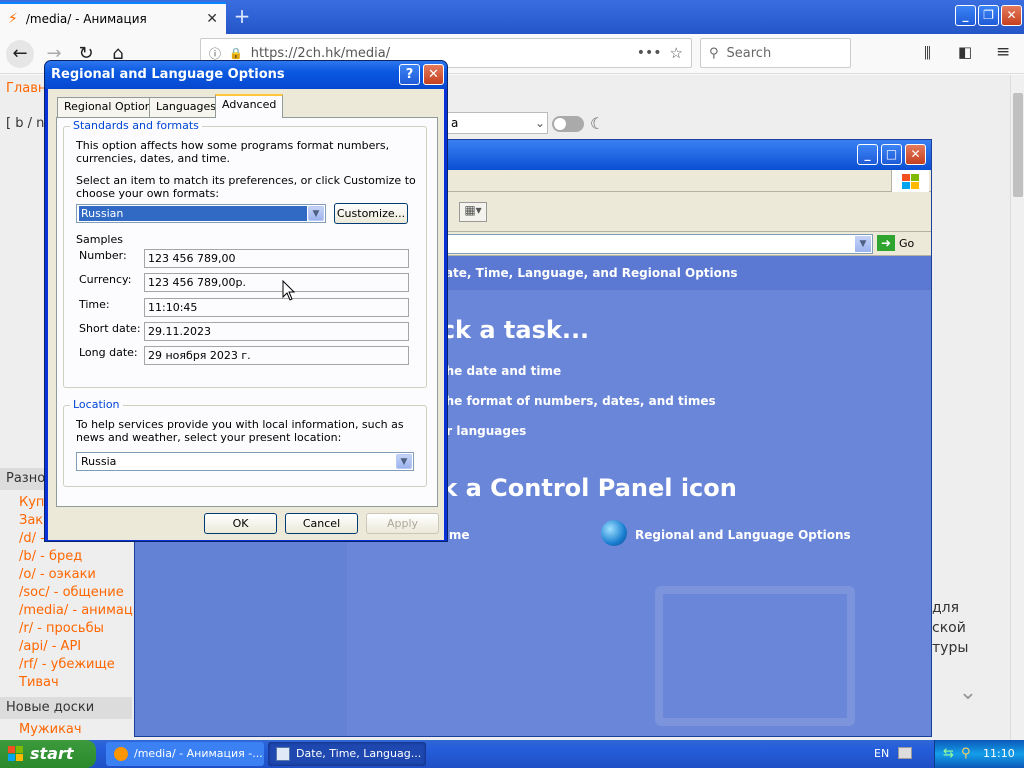  What do you see at coordinates (321, 523) in the screenshot?
I see `cancel-button: Cancel` at bounding box center [321, 523].